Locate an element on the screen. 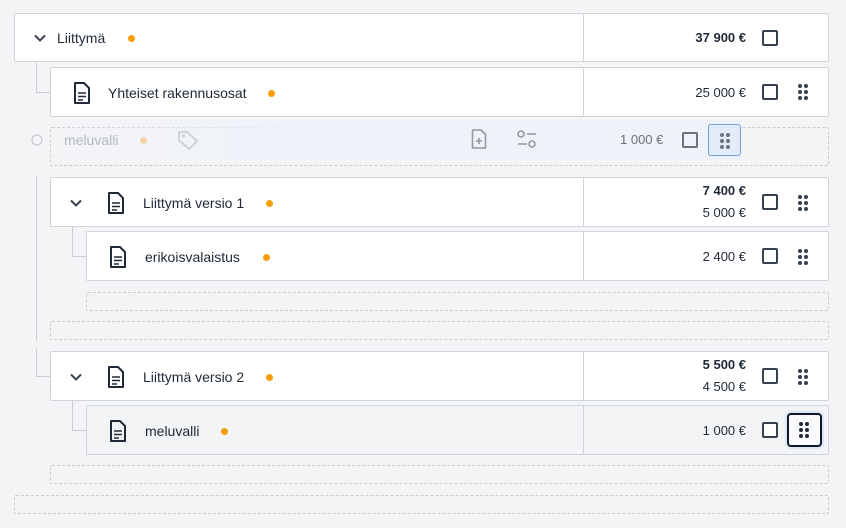 The width and height of the screenshot is (846, 528). row-label: Liittymä is located at coordinates (81, 38).